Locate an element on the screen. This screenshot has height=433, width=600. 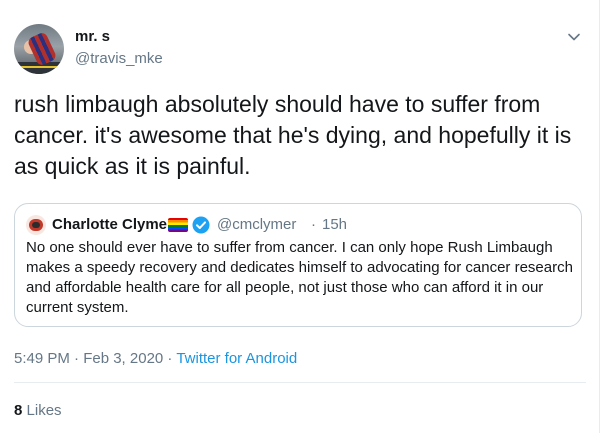
quoted-handle: @cmclymer is located at coordinates (257, 224).